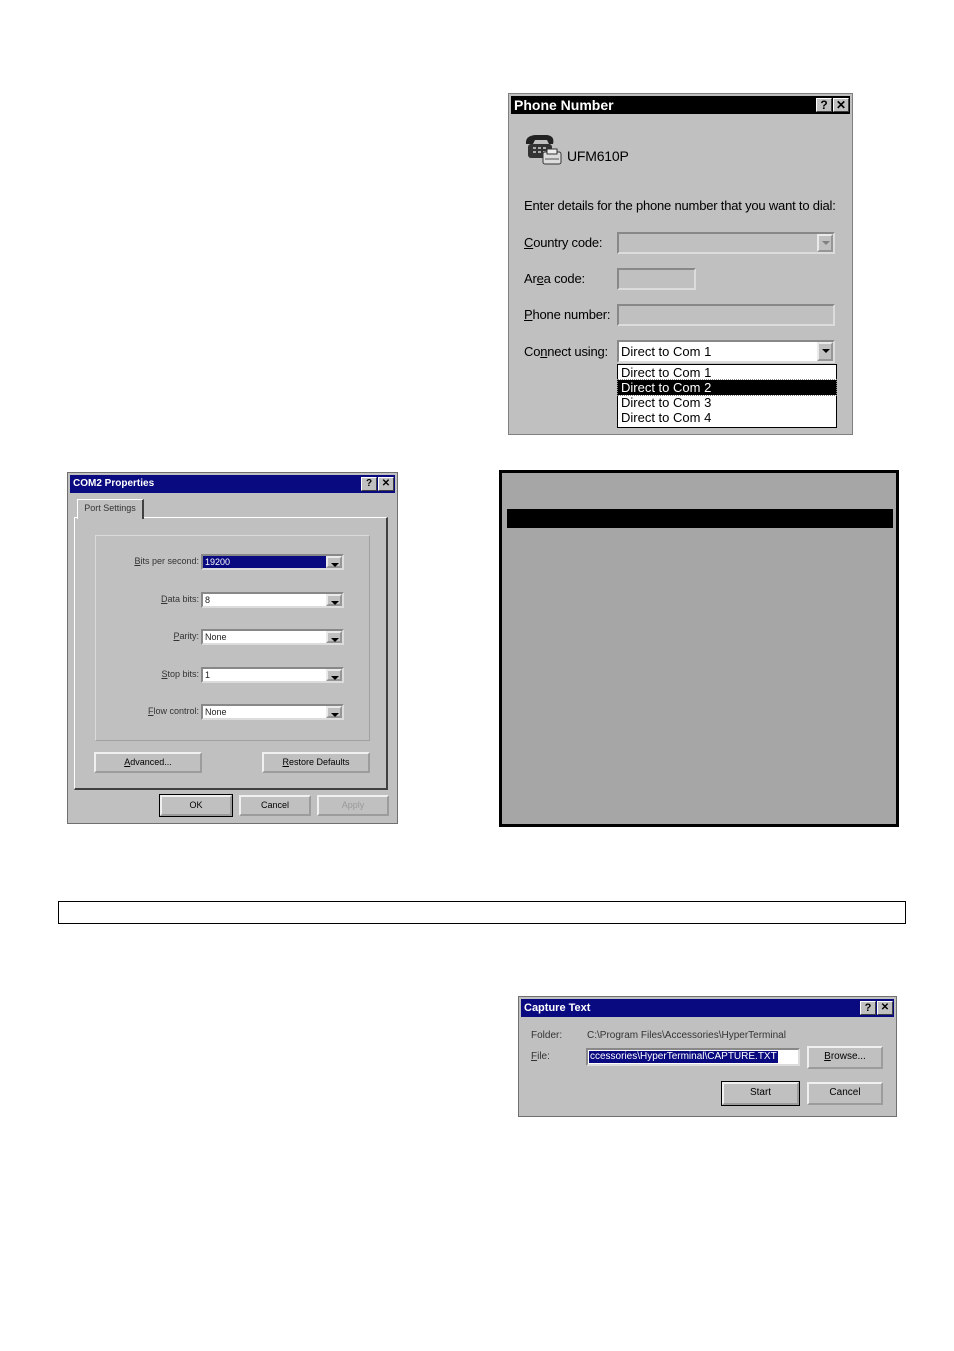 This screenshot has width=954, height=1351. What do you see at coordinates (760, 1093) in the screenshot?
I see `start-button: Start` at bounding box center [760, 1093].